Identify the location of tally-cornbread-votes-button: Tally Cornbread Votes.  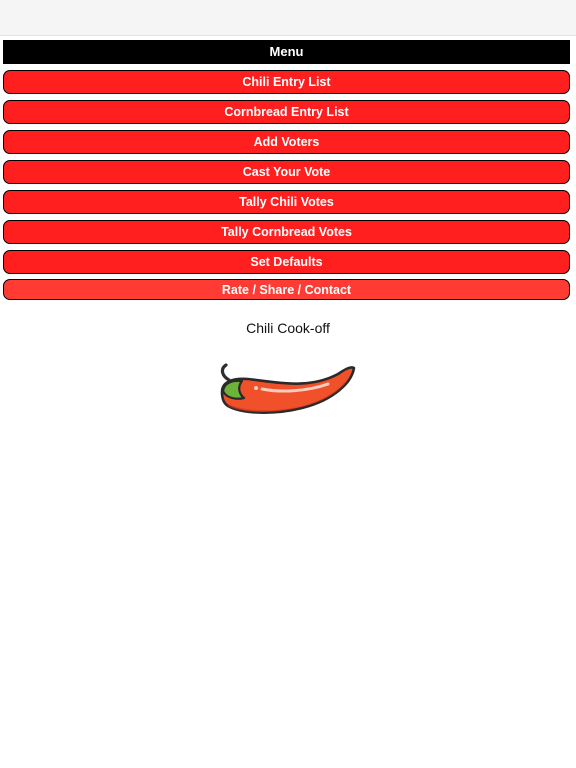
(286, 232).